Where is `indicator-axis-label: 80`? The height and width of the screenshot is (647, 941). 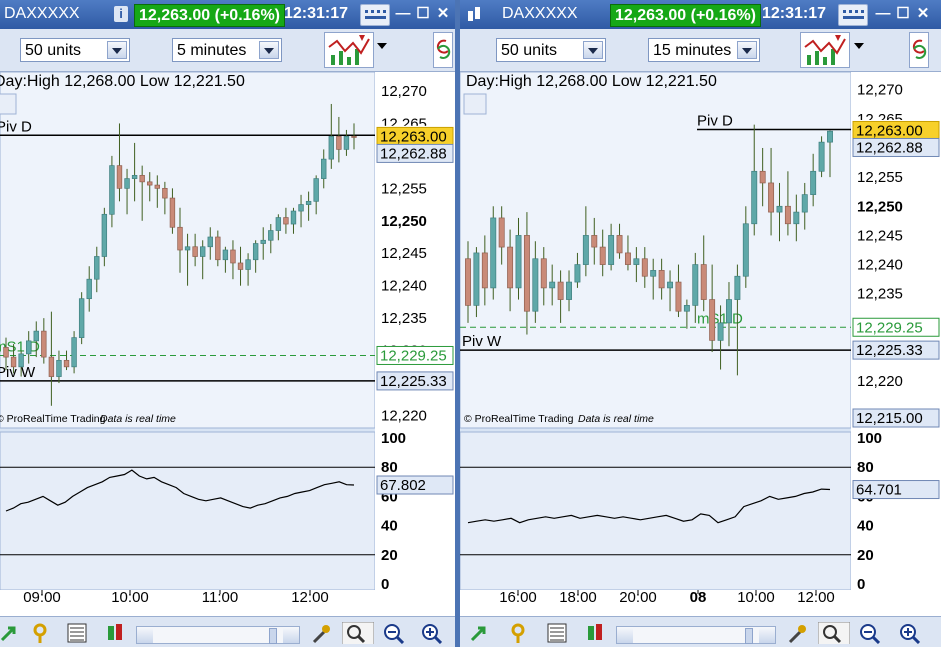
indicator-axis-label: 80 is located at coordinates (865, 467).